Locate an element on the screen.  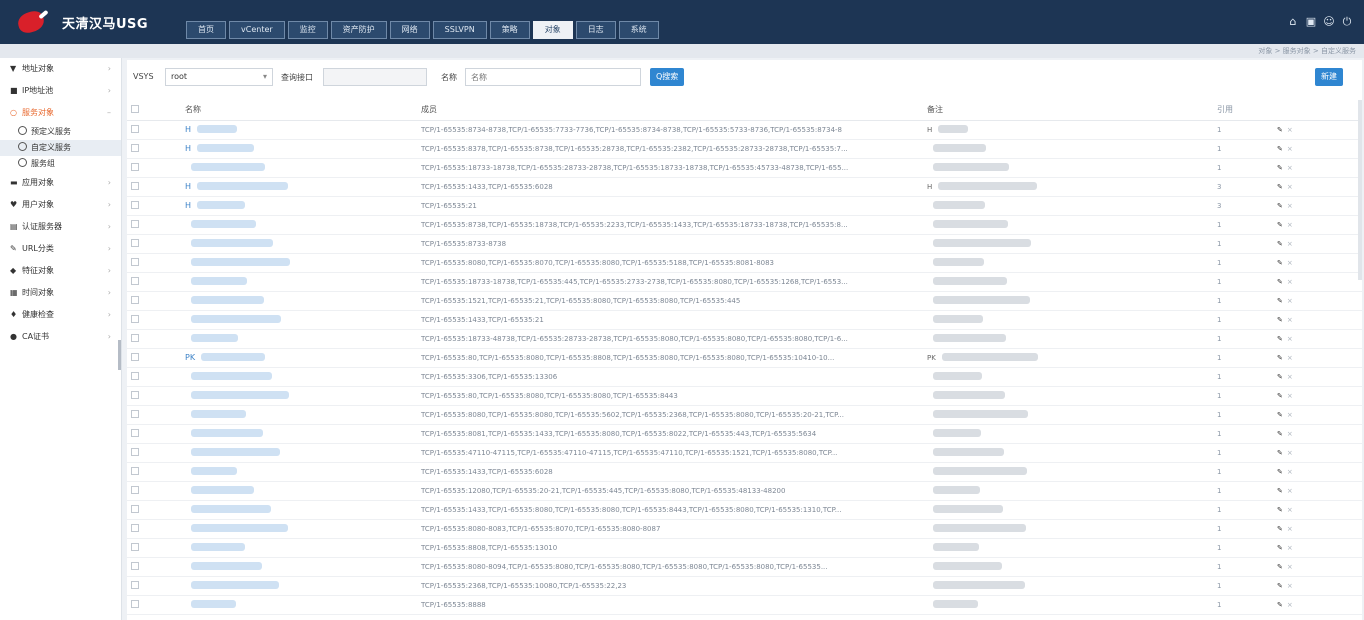
column-name: 名称 is located at coordinates (299, 110).